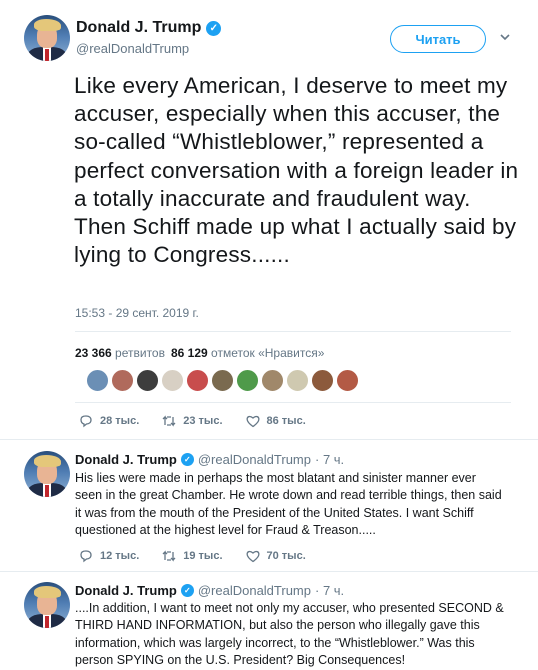 The image size is (538, 670). What do you see at coordinates (120, 556) in the screenshot?
I see `reply-count: 12 тыс.` at bounding box center [120, 556].